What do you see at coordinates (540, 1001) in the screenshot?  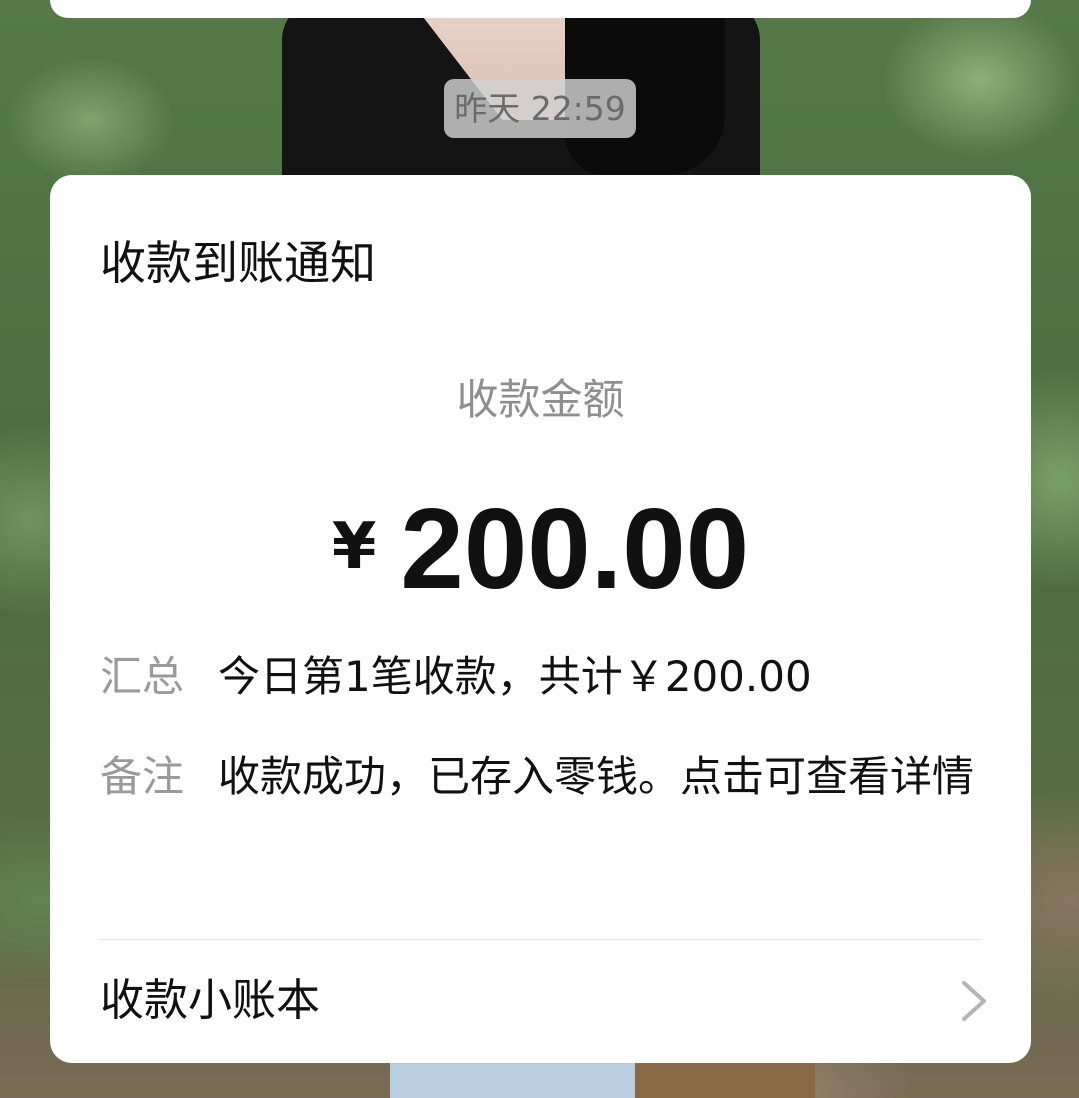 I see `ledger-link: 收款小账本` at bounding box center [540, 1001].